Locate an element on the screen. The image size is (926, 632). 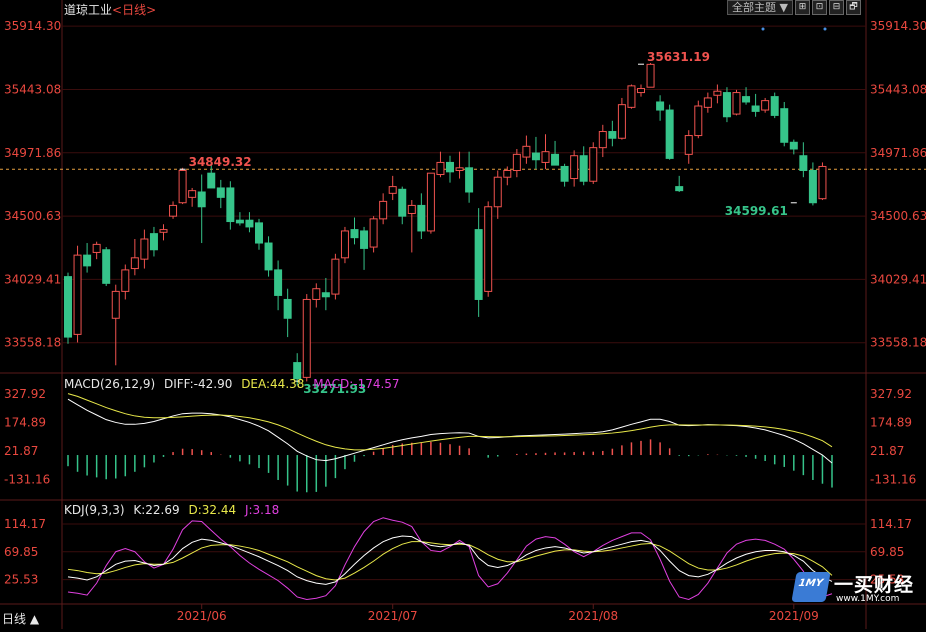
split-layout-icon: ⊟ is located at coordinates (836, 7).